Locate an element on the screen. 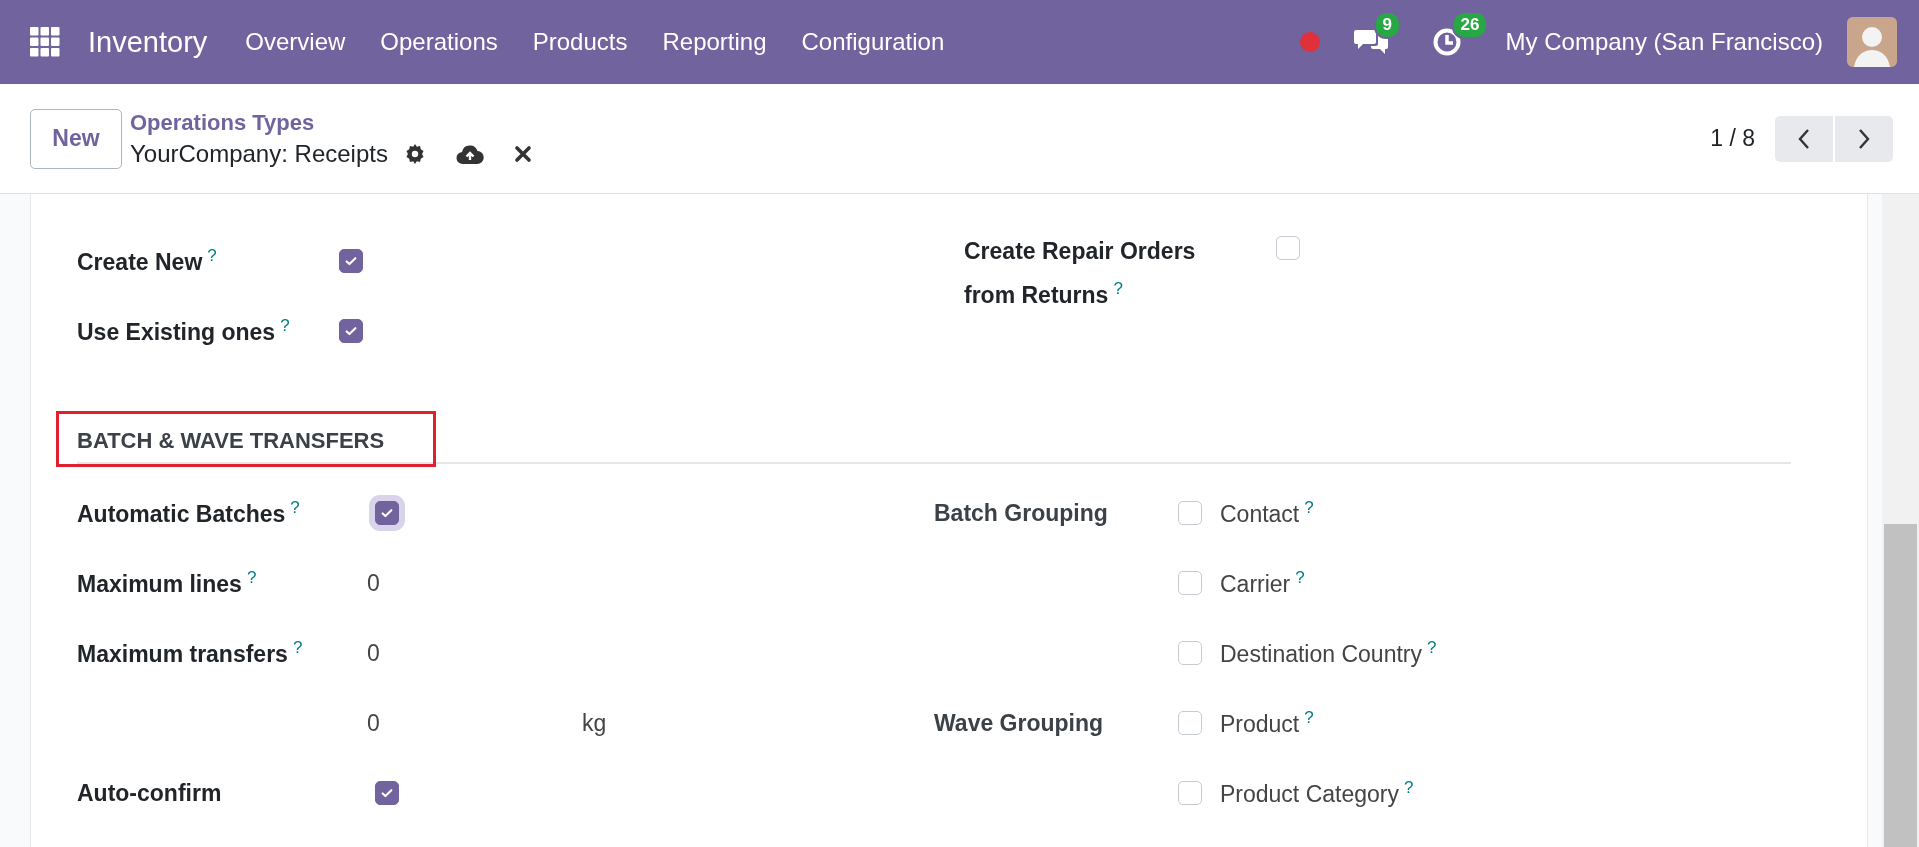 The width and height of the screenshot is (1919, 847). menu-item: Operations is located at coordinates (439, 42).